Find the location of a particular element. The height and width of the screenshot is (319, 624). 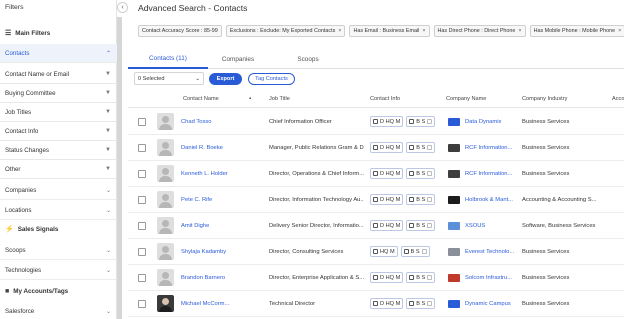

contact-name-link: Kenneth L. Holder is located at coordinates (217, 174).